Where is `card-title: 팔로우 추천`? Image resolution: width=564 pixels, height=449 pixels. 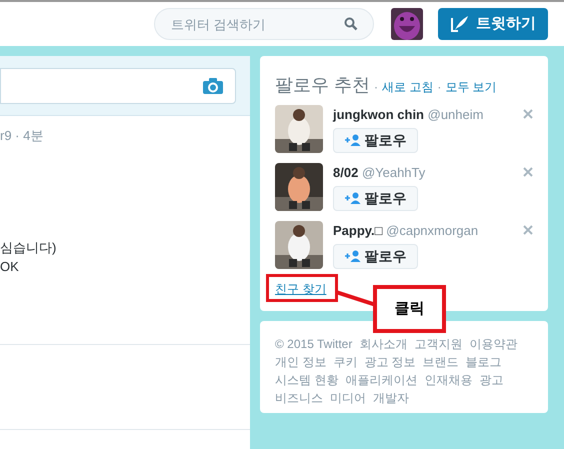 card-title: 팔로우 추천 is located at coordinates (322, 85).